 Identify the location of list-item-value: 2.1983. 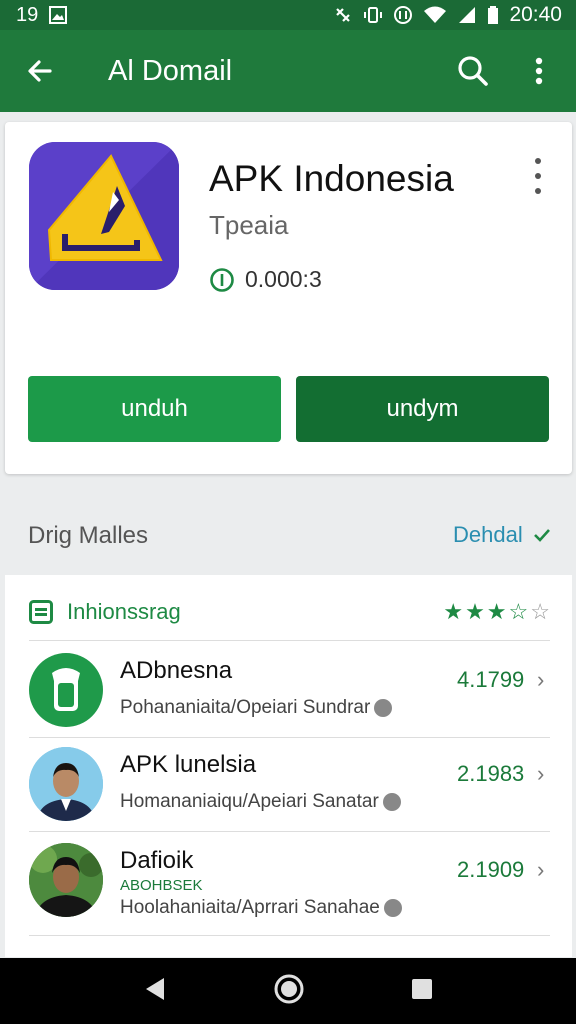
(491, 773).